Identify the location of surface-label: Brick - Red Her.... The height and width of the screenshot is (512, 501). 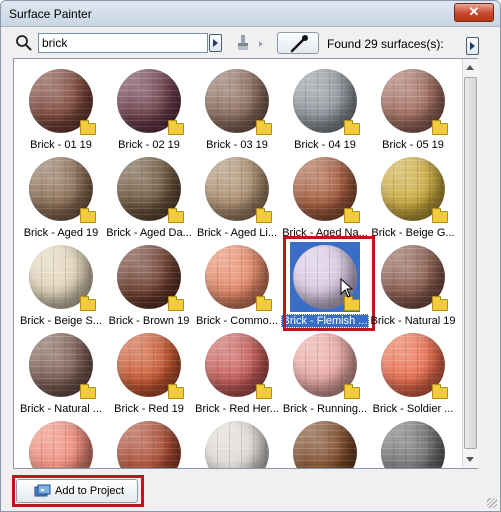
(237, 409).